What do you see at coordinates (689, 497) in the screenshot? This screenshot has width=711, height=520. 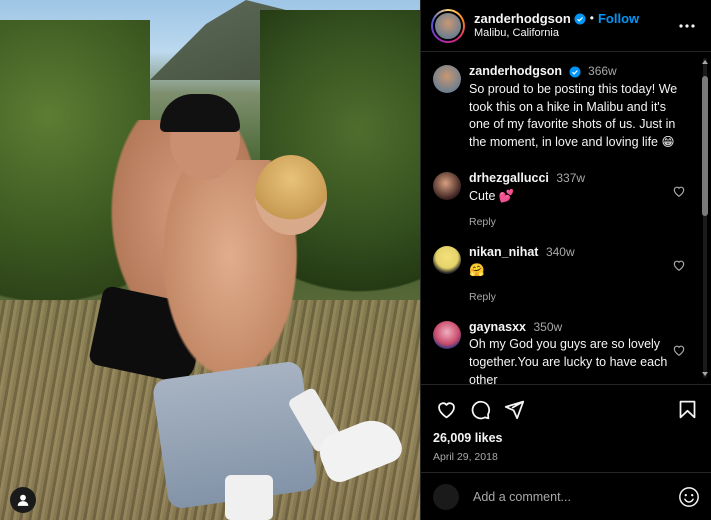 I see `emoji-icon` at bounding box center [689, 497].